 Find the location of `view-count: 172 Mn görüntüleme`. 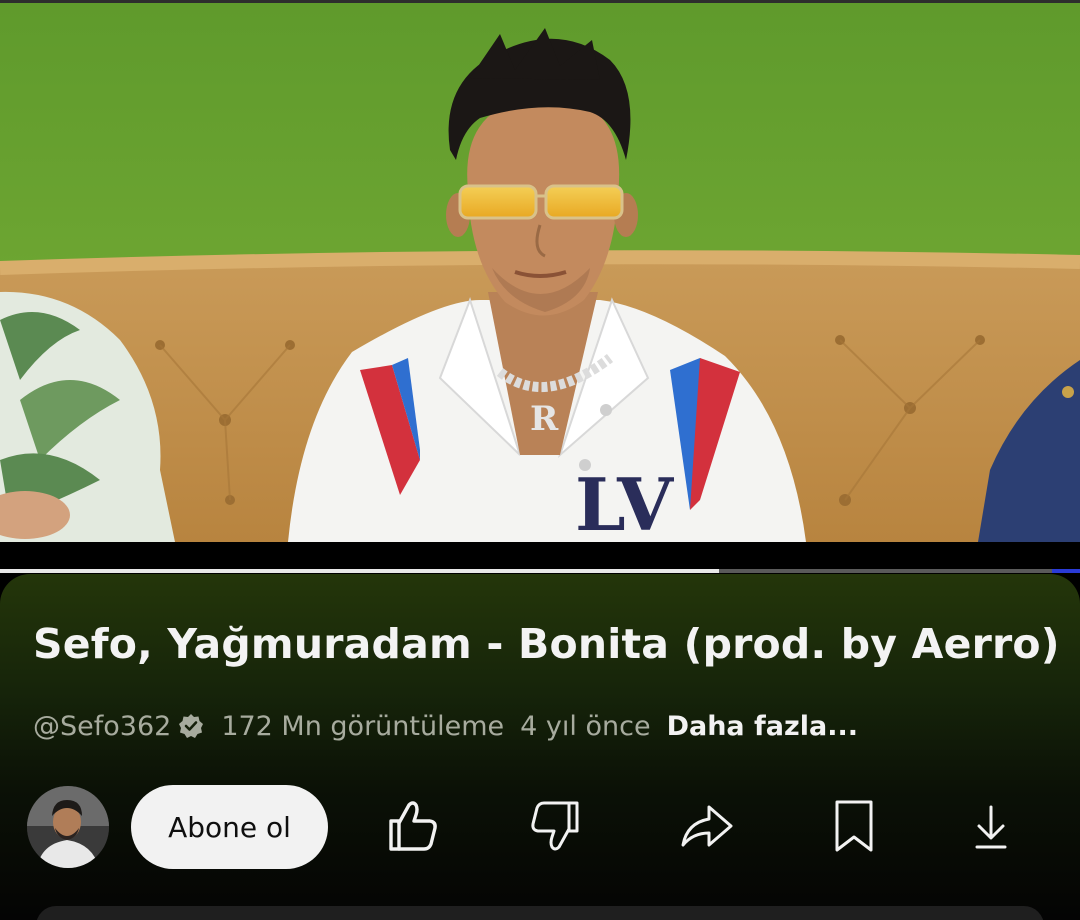

view-count: 172 Mn görüntüleme is located at coordinates (363, 726).